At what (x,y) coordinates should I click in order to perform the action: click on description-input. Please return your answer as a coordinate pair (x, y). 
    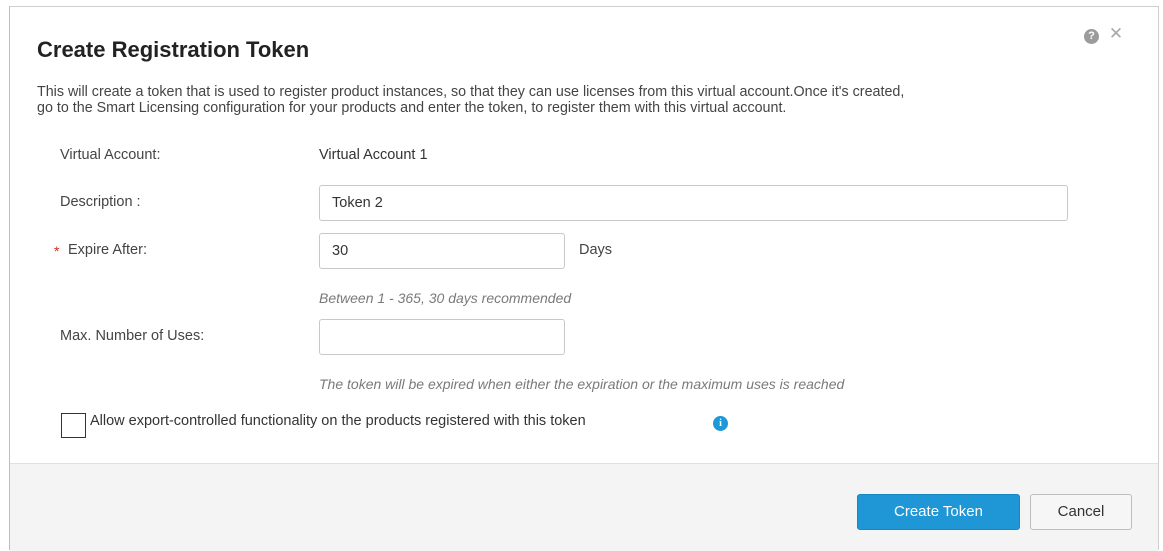
    Looking at the image, I should click on (693, 203).